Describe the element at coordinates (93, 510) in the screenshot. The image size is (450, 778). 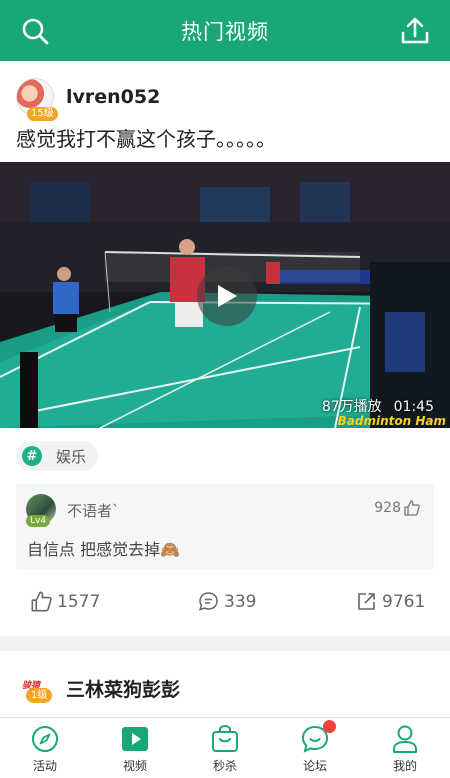
I see `commenter-name: 不语者`` at that location.